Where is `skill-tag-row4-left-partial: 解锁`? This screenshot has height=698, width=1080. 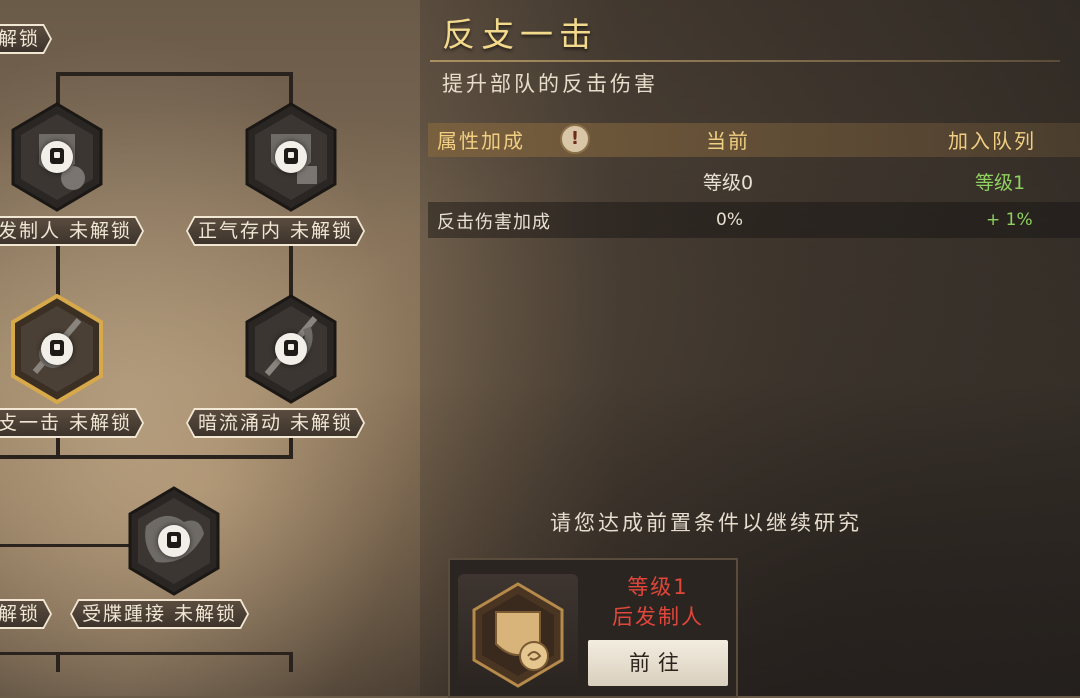 skill-tag-row4-left-partial: 解锁 is located at coordinates (26, 614).